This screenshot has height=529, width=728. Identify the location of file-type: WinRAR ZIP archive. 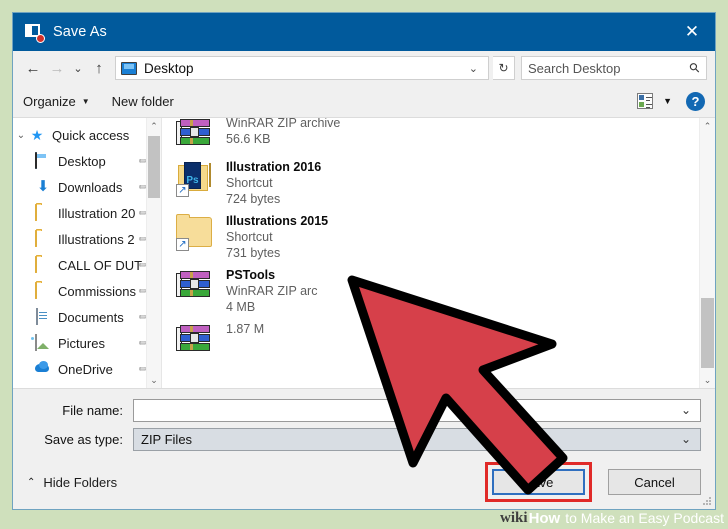
(283, 124).